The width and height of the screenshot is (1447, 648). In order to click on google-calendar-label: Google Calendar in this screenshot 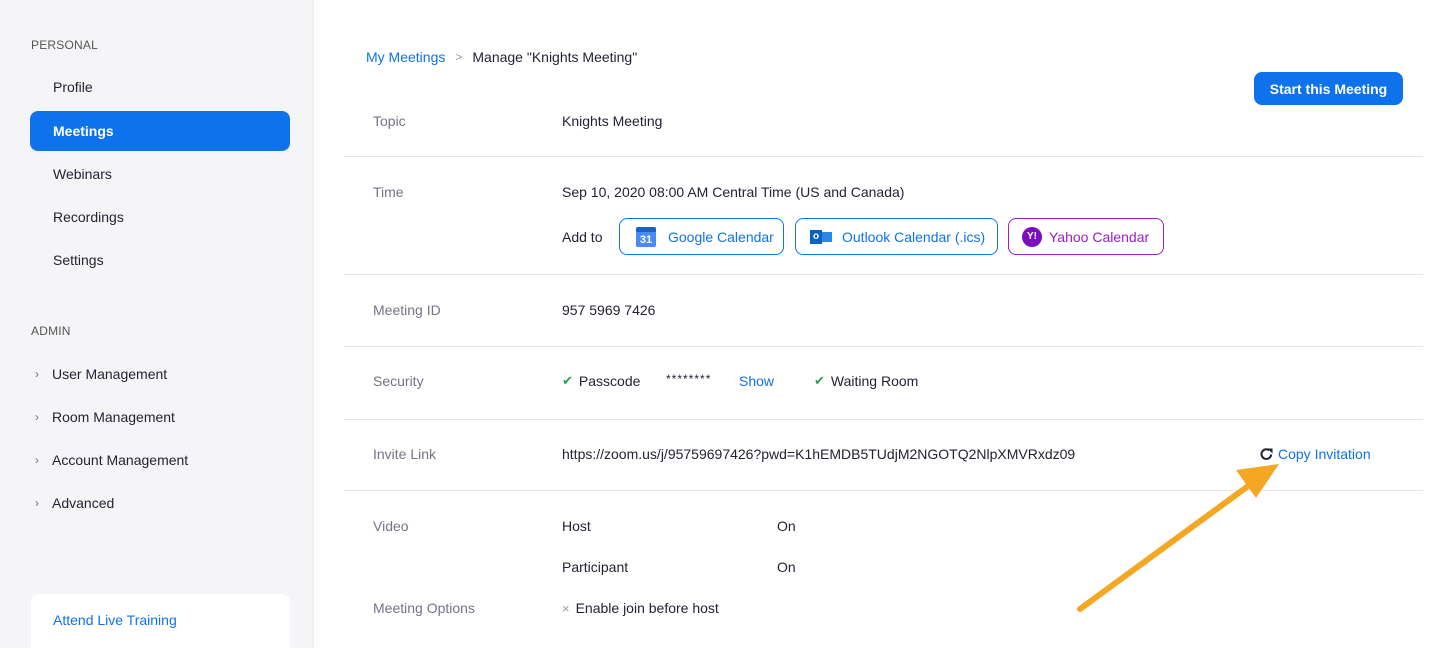, I will do `click(721, 236)`.